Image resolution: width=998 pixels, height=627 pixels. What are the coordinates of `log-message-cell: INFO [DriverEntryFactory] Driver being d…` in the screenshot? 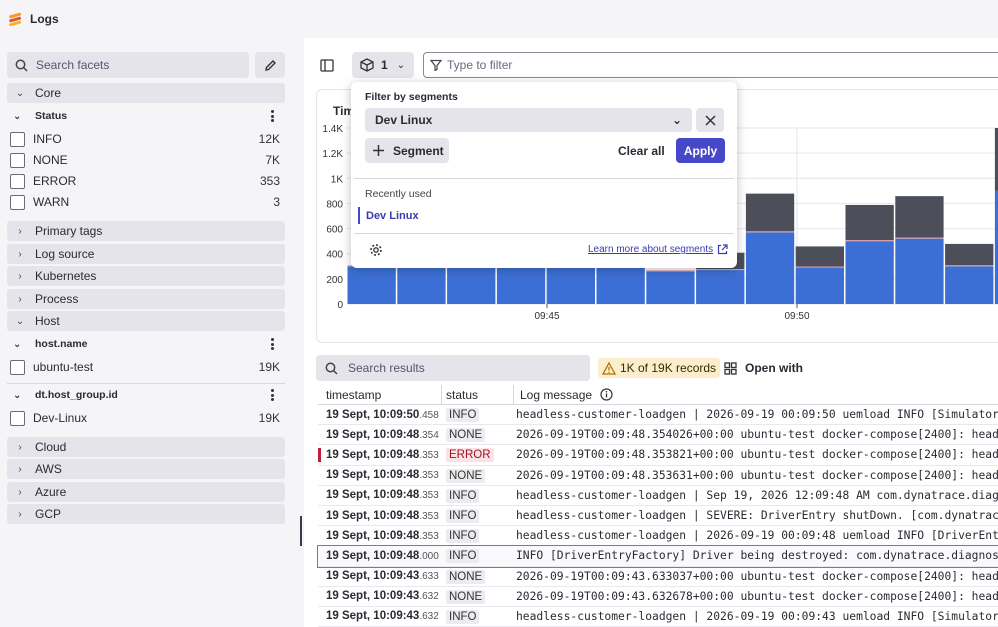 It's located at (757, 556).